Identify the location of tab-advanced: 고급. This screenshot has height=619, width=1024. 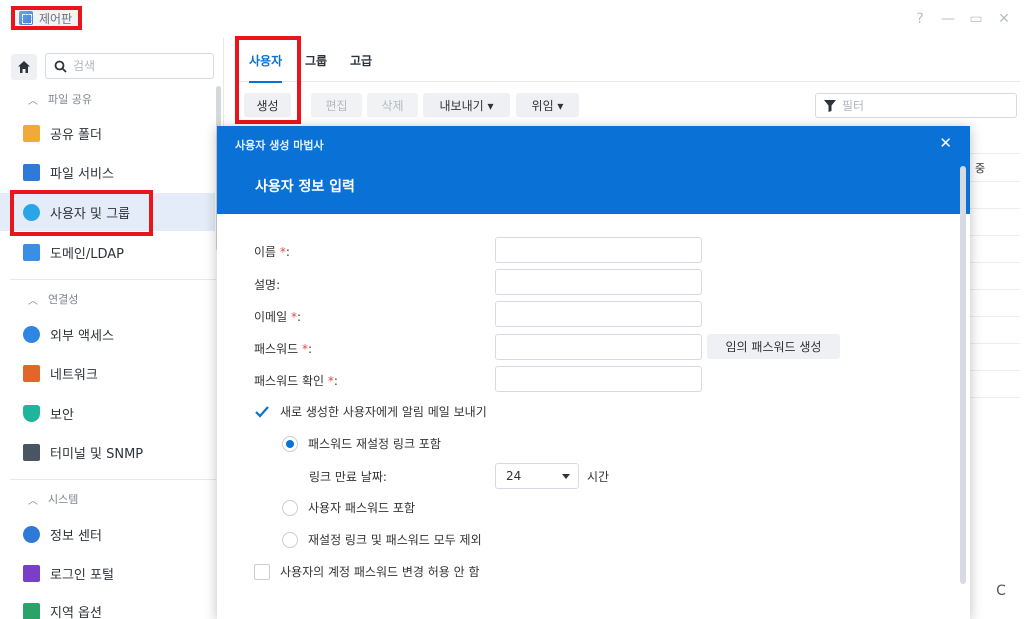
(361, 60).